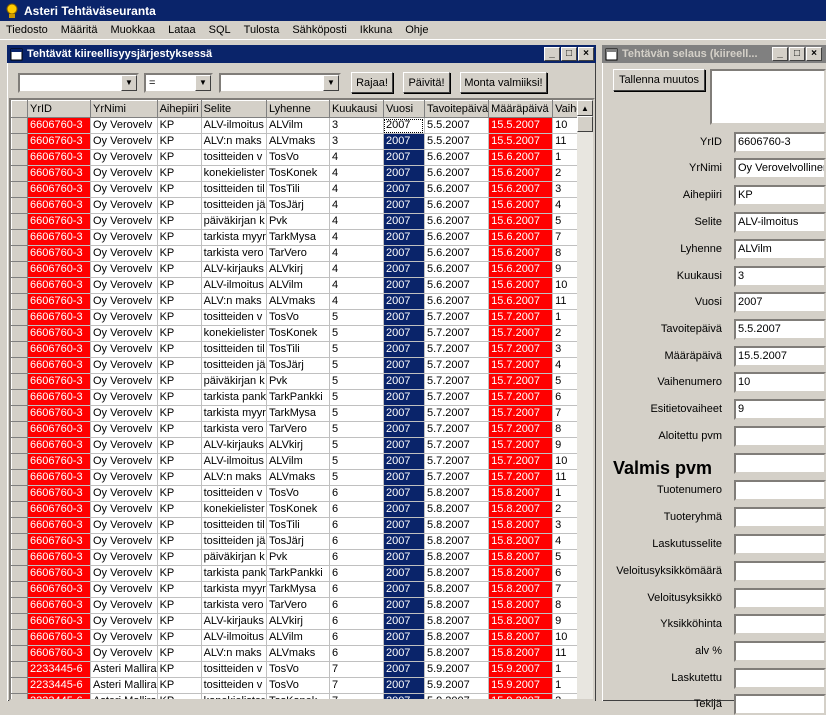 This screenshot has height=715, width=826. Describe the element at coordinates (298, 237) in the screenshot. I see `table-cell: TarkMysa` at that location.